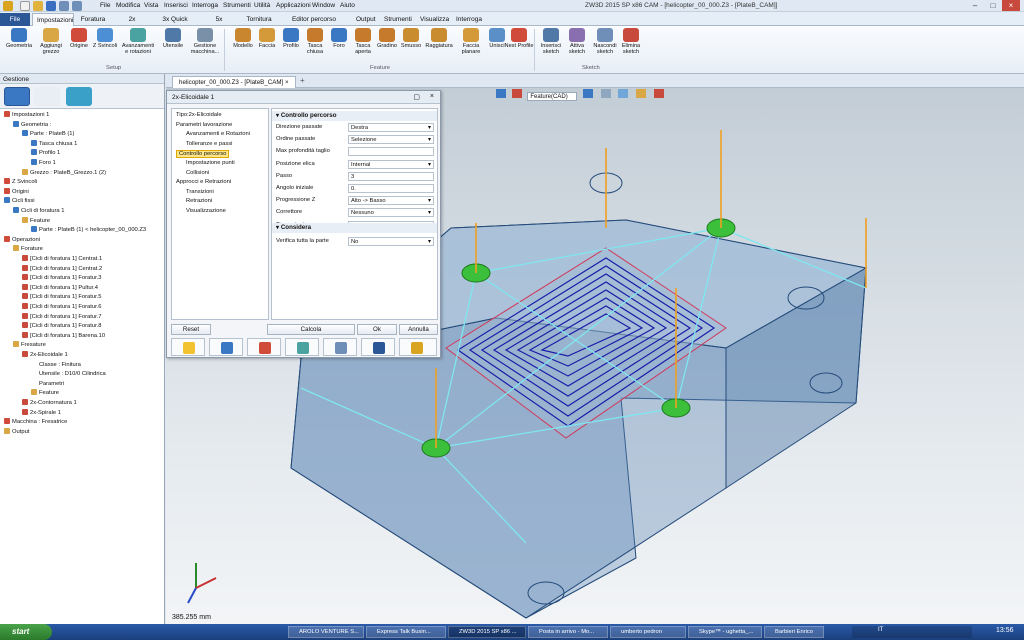 Image resolution: width=1024 pixels, height=640 pixels. I want to click on property-input: 3, so click(391, 176).